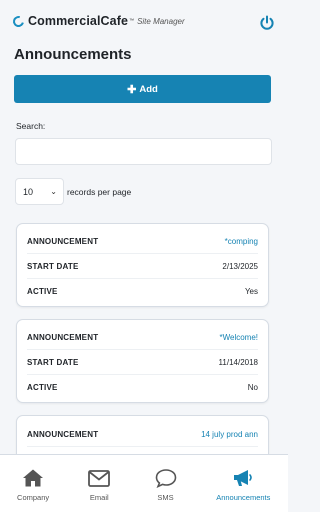 Image resolution: width=320 pixels, height=512 pixels. What do you see at coordinates (142, 291) in the screenshot?
I see `active-row: ACTIVE Yes` at bounding box center [142, 291].